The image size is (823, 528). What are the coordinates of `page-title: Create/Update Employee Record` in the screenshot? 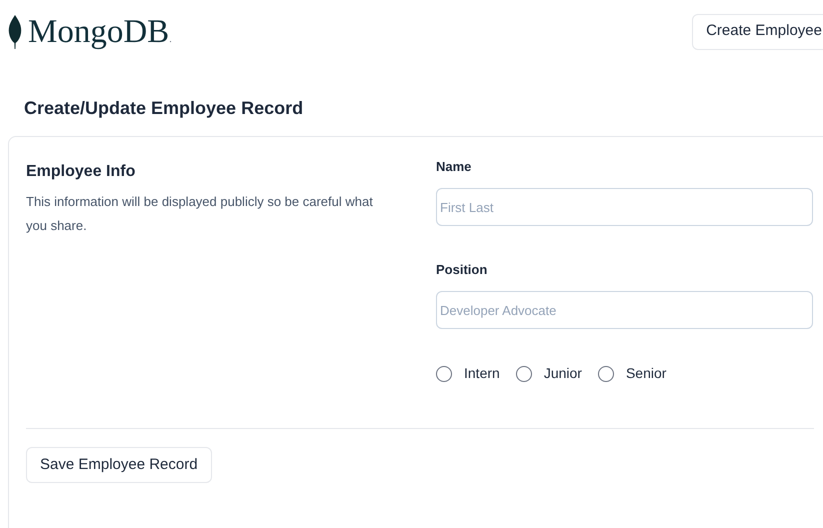 It's located at (164, 108).